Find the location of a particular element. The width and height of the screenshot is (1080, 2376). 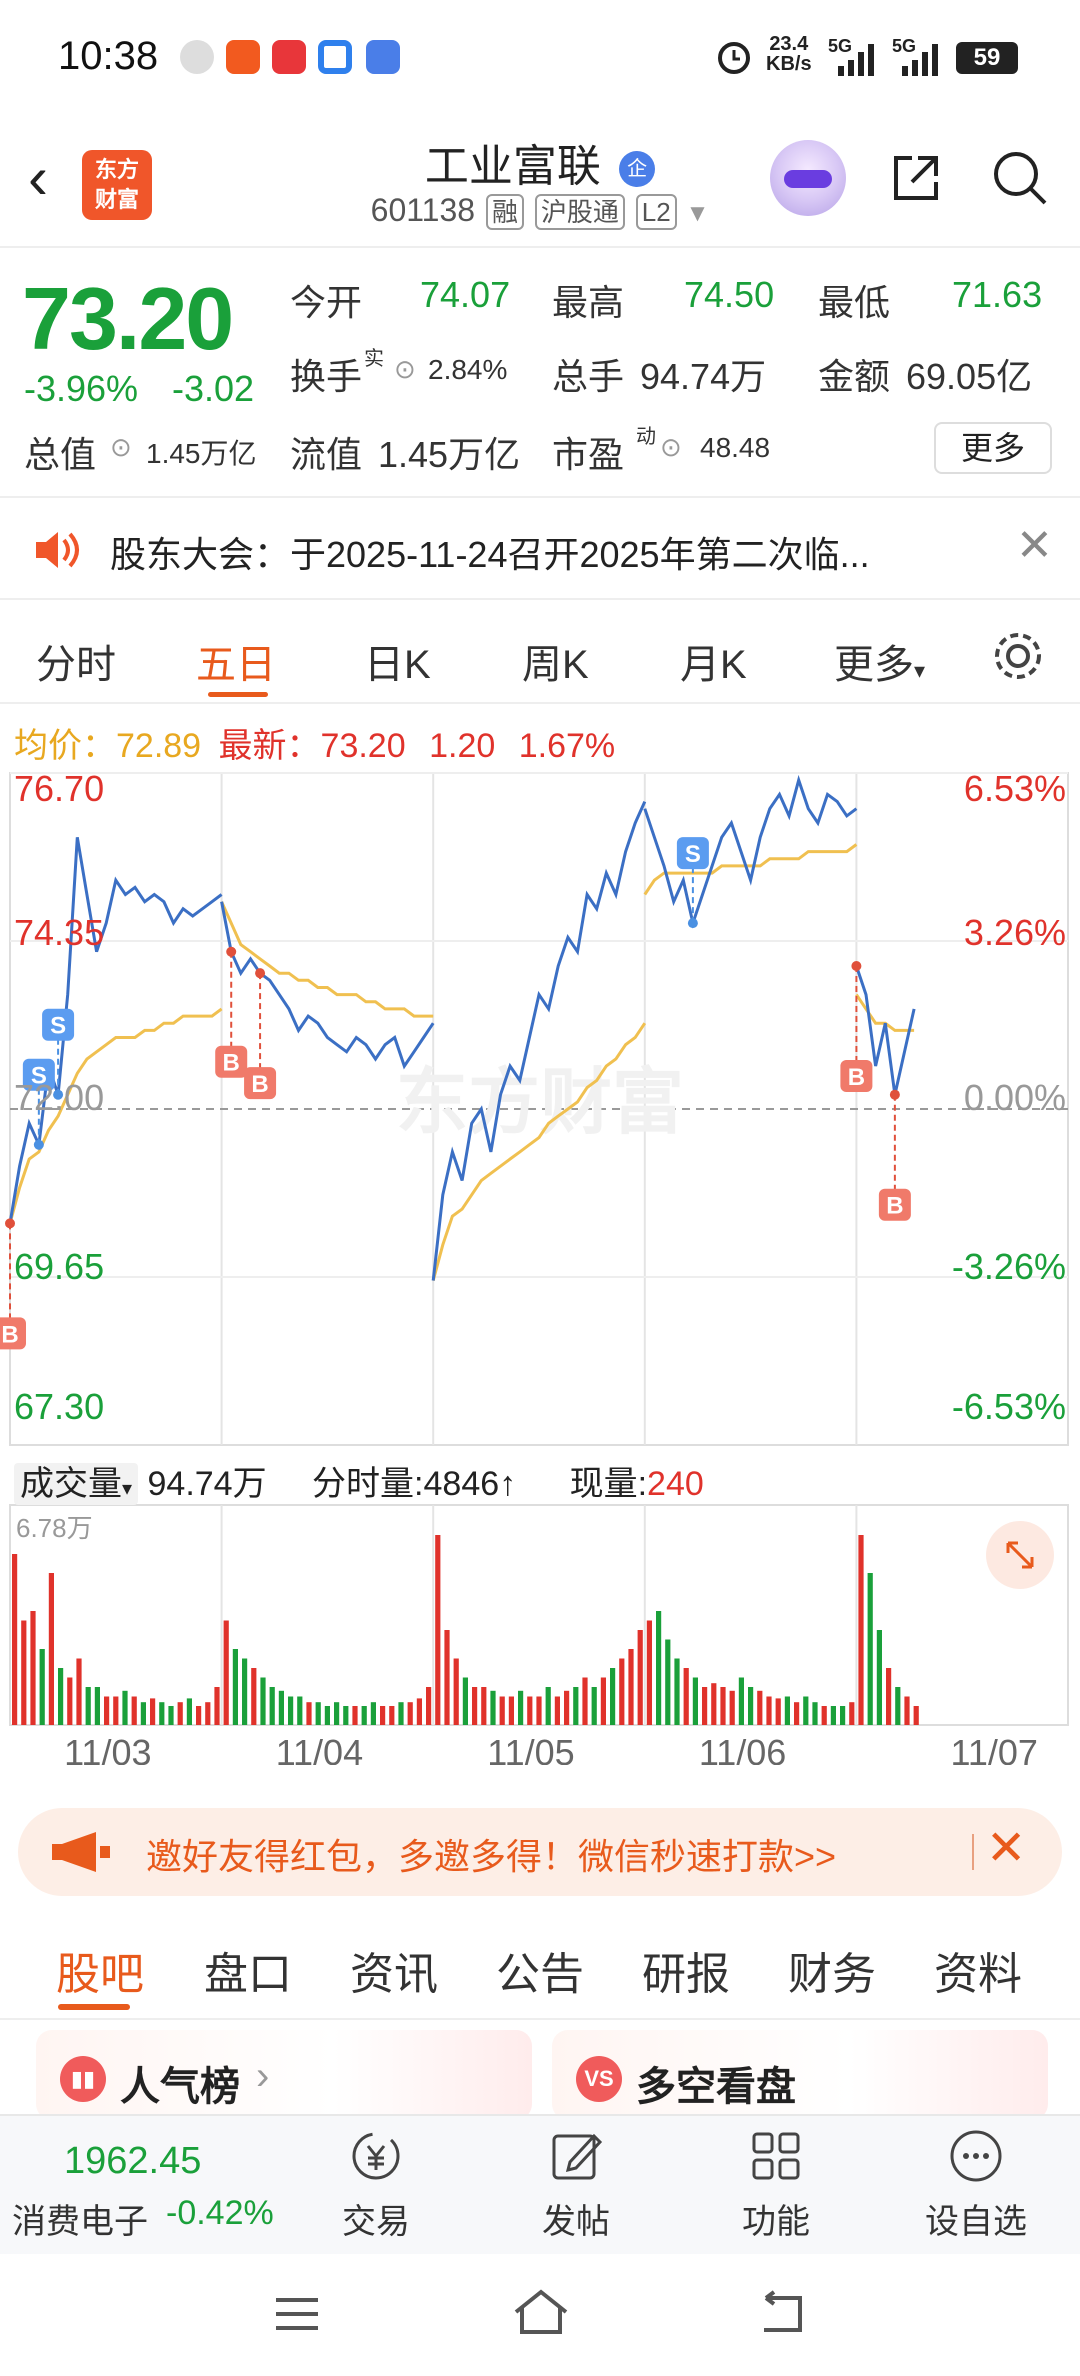

index-name: 消费电子 is located at coordinates (80, 2222).